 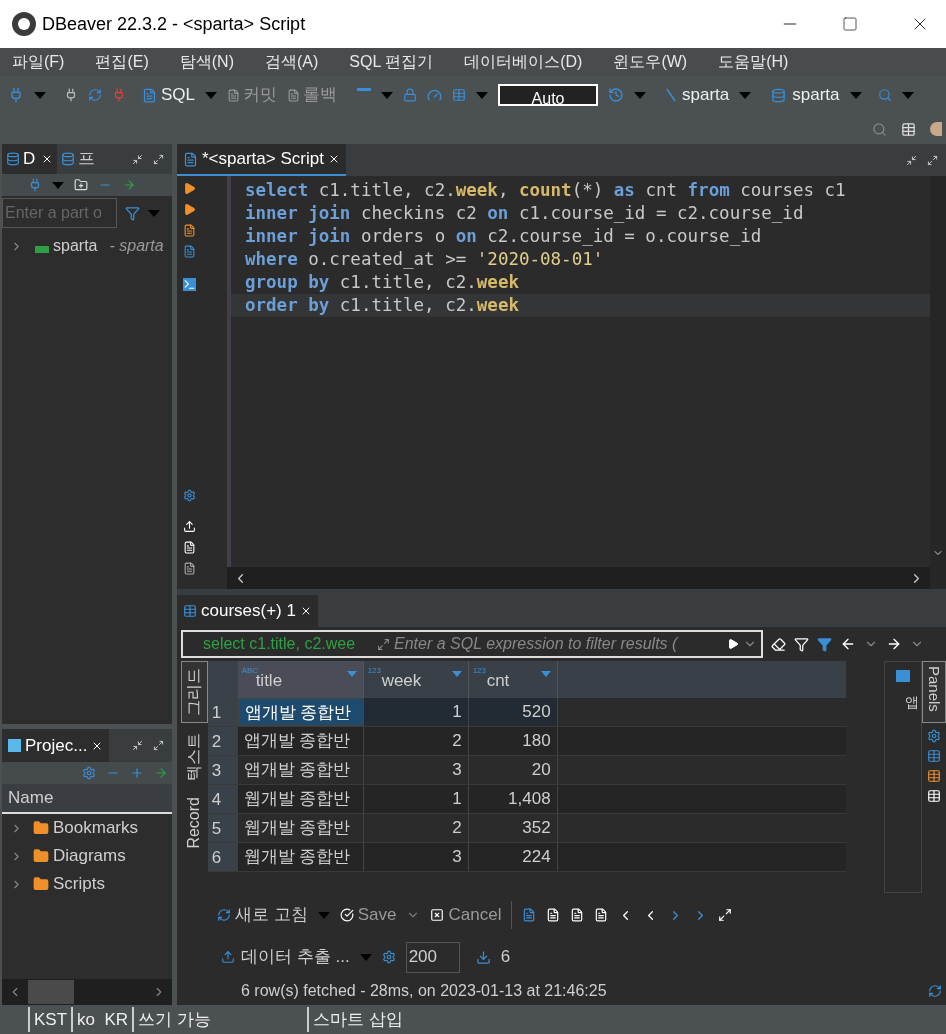 What do you see at coordinates (368, 915) in the screenshot?
I see `save-button: Save` at bounding box center [368, 915].